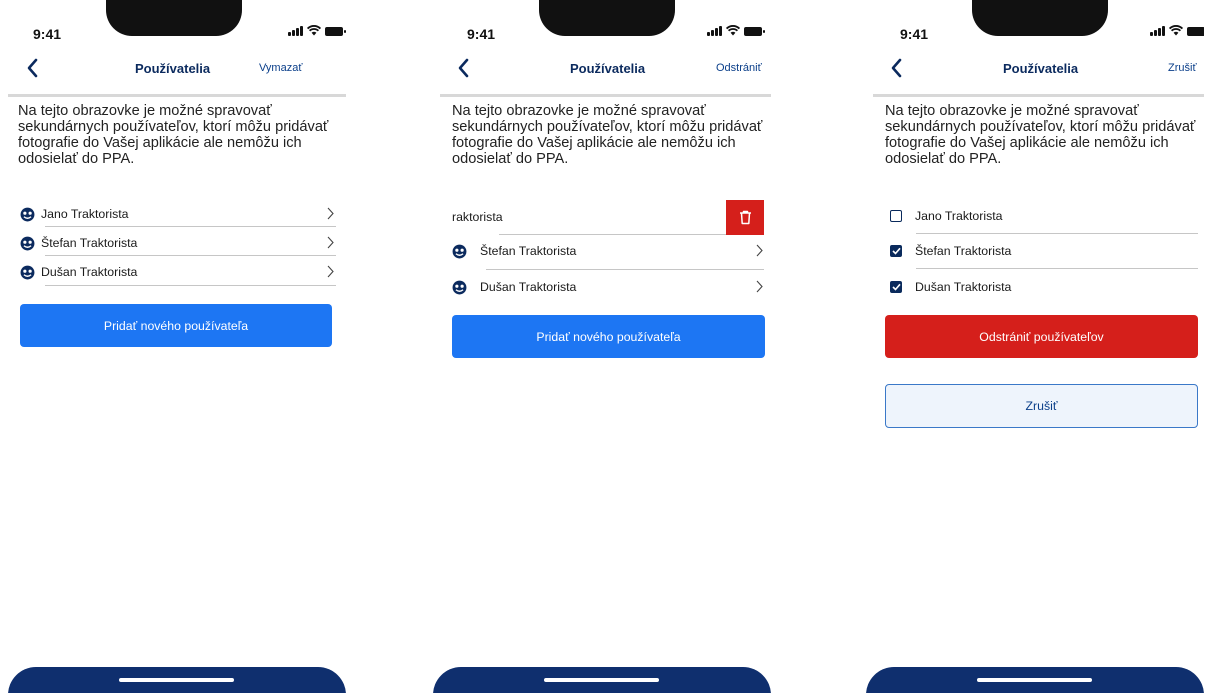 The height and width of the screenshot is (693, 1205). I want to click on checkbox-jano, so click(896, 216).